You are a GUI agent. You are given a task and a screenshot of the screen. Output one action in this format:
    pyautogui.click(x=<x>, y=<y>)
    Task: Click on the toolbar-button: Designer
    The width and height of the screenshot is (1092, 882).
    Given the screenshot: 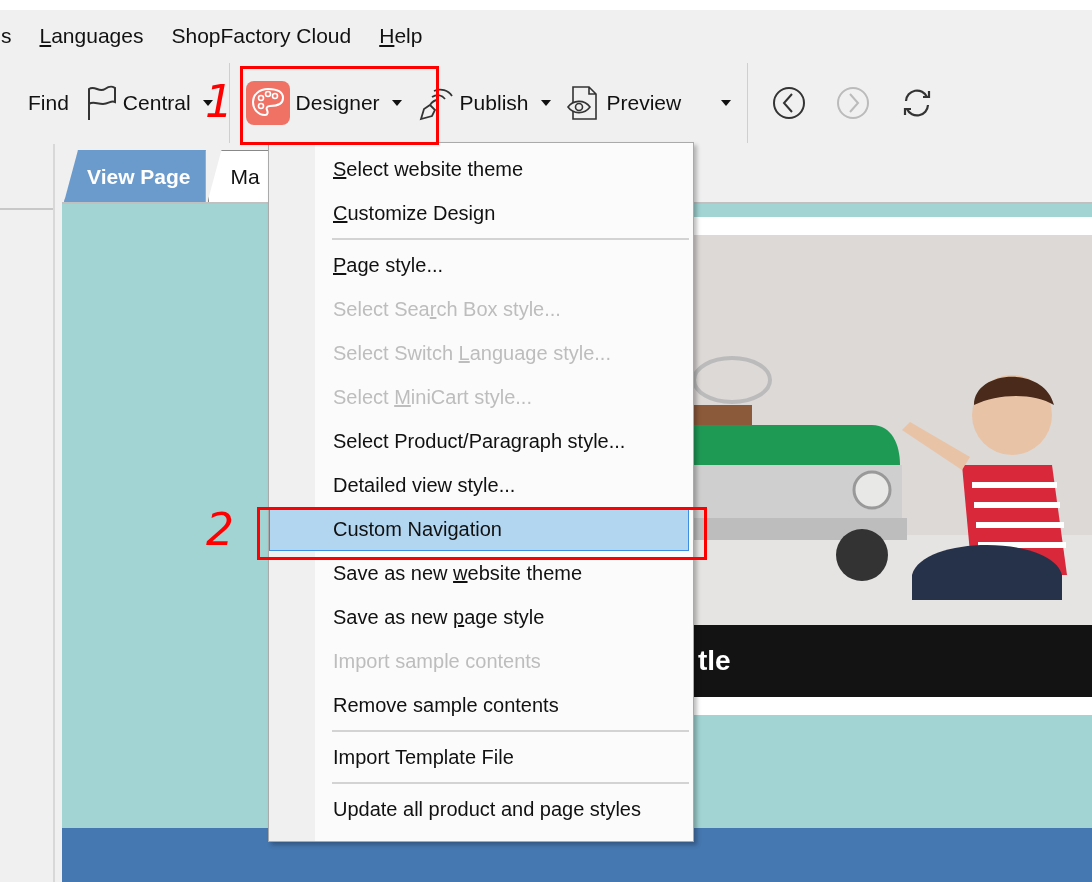 What is the action you would take?
    pyautogui.click(x=323, y=103)
    